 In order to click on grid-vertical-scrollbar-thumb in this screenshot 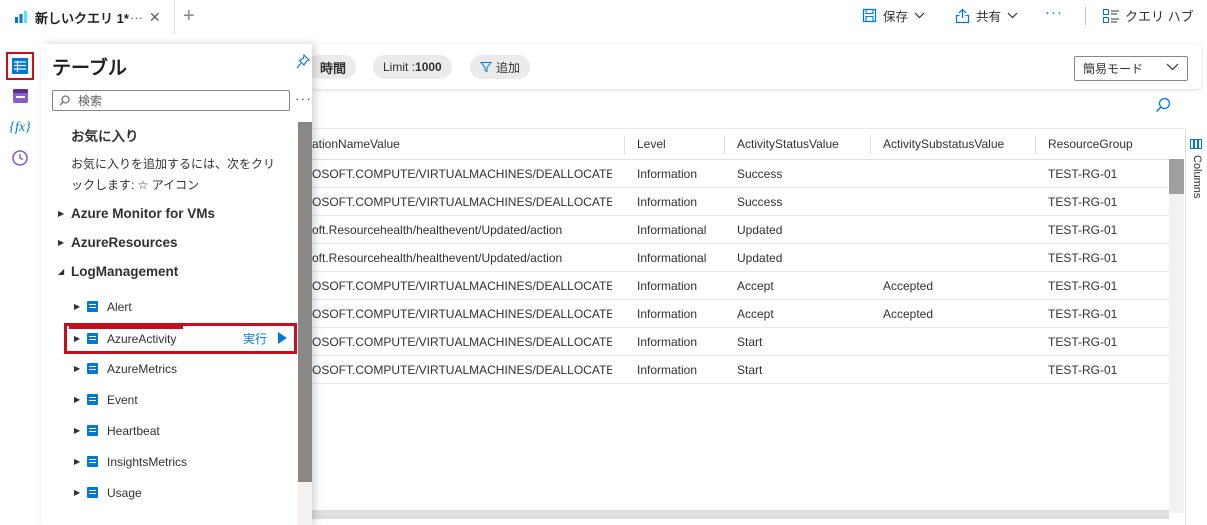, I will do `click(1176, 176)`.